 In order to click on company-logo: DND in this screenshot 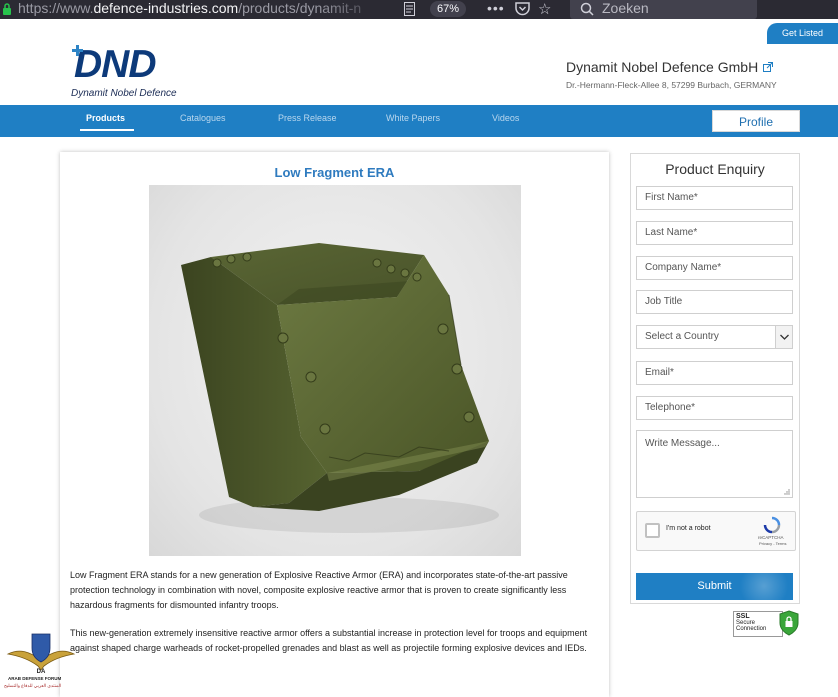, I will do `click(115, 65)`.